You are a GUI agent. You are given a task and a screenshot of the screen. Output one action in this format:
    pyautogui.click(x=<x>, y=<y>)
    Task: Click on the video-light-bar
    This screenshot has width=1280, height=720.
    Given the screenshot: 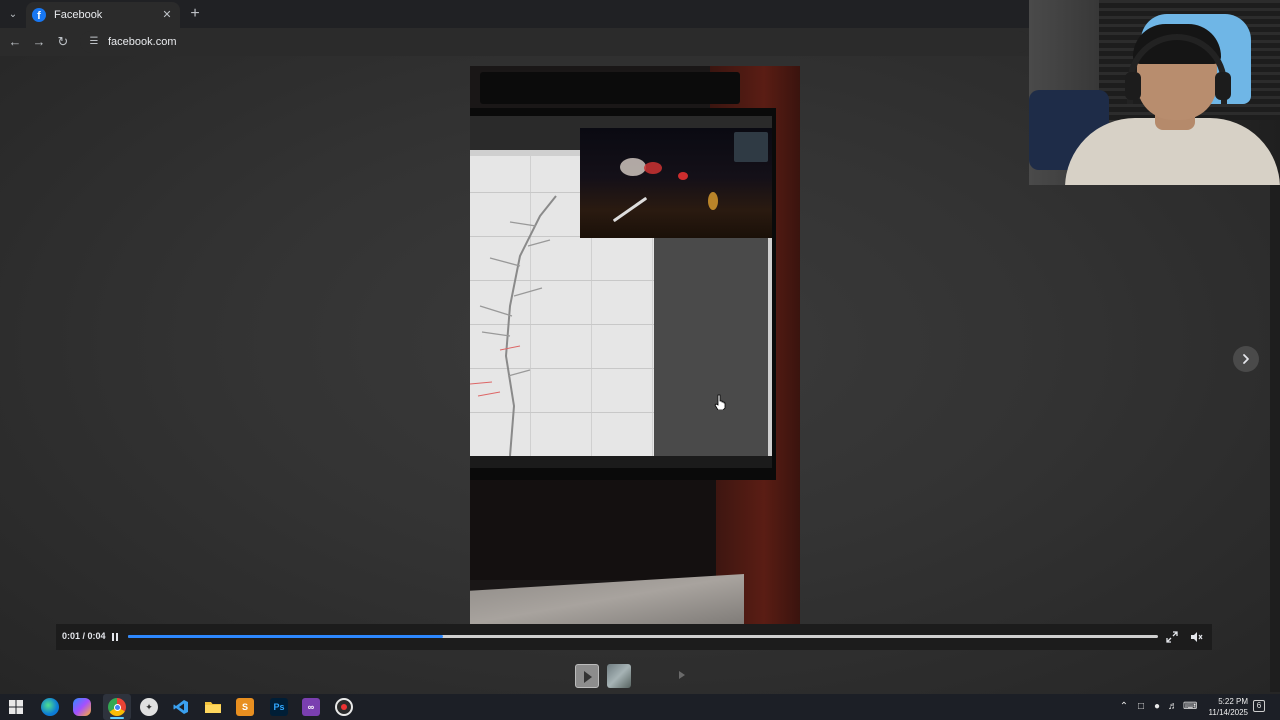 What is the action you would take?
    pyautogui.click(x=610, y=88)
    